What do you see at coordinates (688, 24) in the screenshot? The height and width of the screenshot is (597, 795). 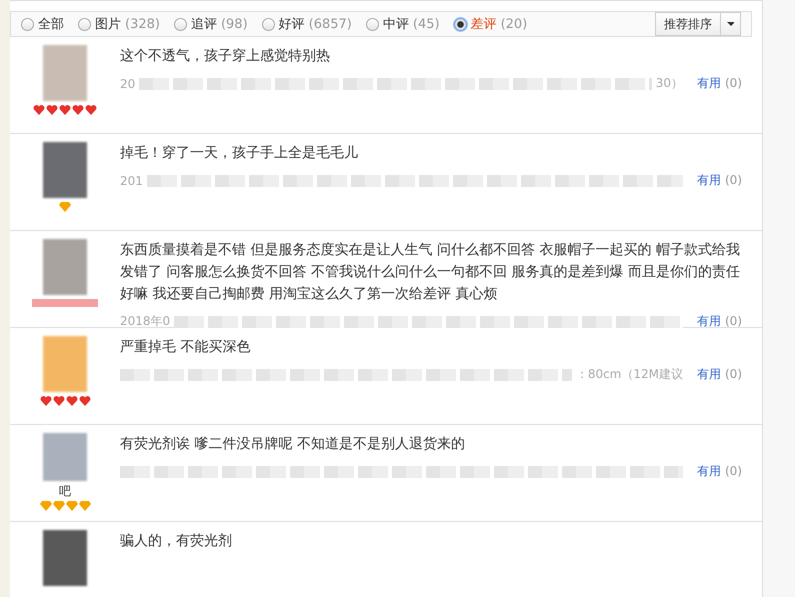 I see `sort-button: 推荐排序` at bounding box center [688, 24].